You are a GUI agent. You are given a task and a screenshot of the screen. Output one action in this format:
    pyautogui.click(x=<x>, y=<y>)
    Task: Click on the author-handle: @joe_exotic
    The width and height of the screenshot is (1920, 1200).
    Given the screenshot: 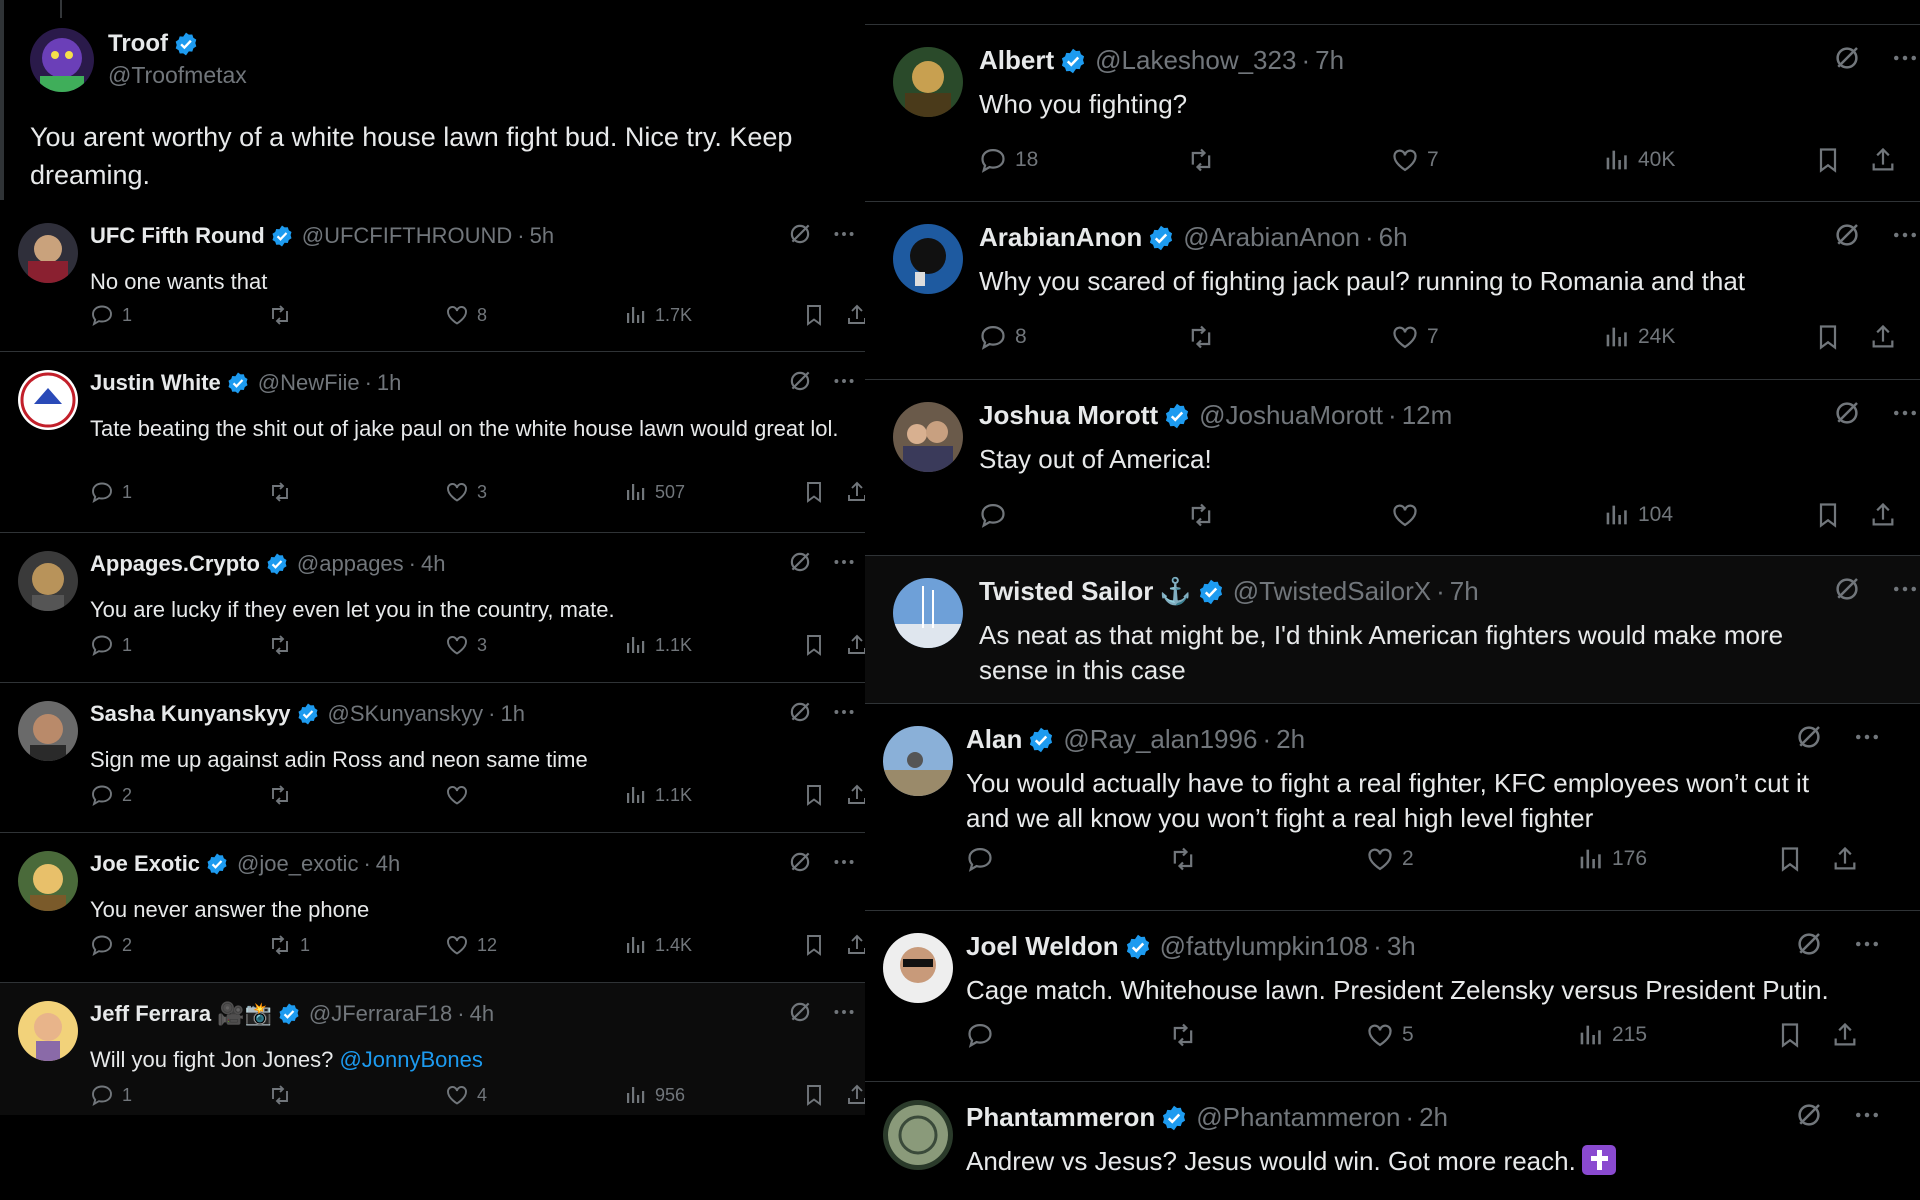 What is the action you would take?
    pyautogui.click(x=297, y=864)
    